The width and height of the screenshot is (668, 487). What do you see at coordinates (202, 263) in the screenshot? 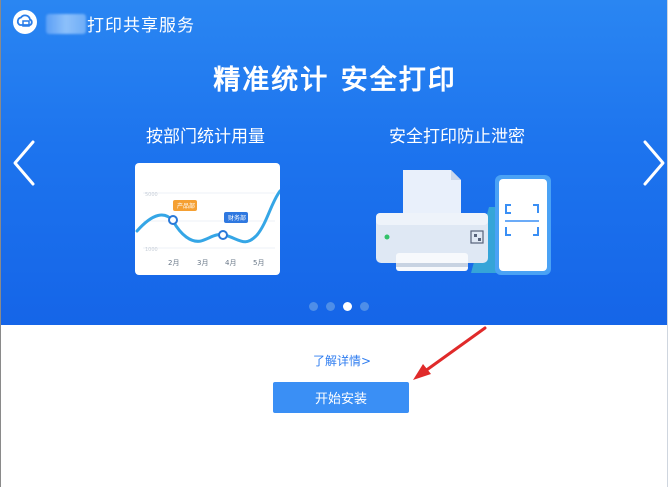
I see `month-label: 3月` at bounding box center [202, 263].